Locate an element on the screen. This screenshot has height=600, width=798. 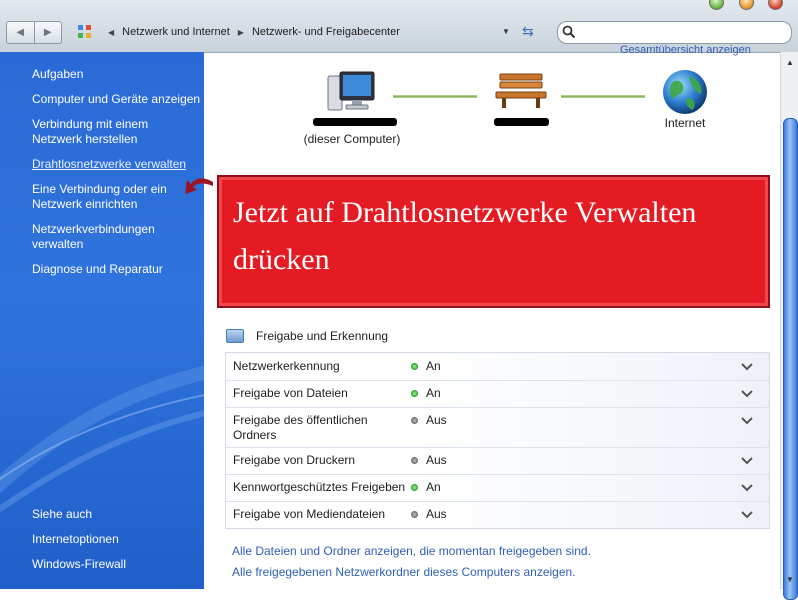
table-row: Freigabe von Dateien An is located at coordinates (497, 394).